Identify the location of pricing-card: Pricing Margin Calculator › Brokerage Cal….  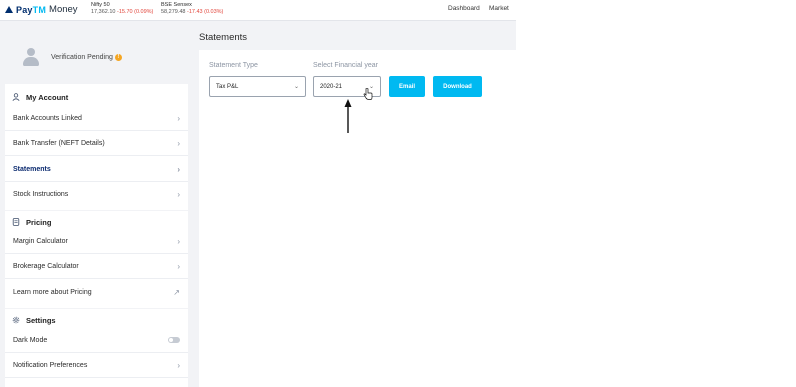
(96, 259).